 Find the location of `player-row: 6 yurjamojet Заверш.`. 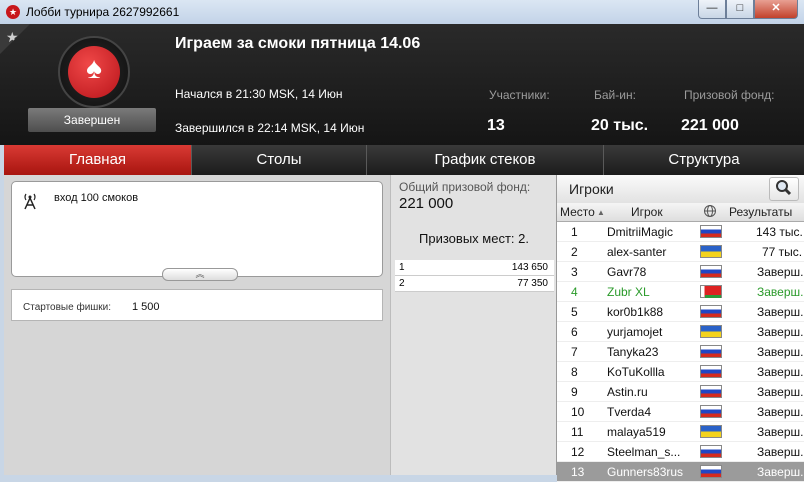

player-row: 6 yurjamojet Заверш. is located at coordinates (680, 332).